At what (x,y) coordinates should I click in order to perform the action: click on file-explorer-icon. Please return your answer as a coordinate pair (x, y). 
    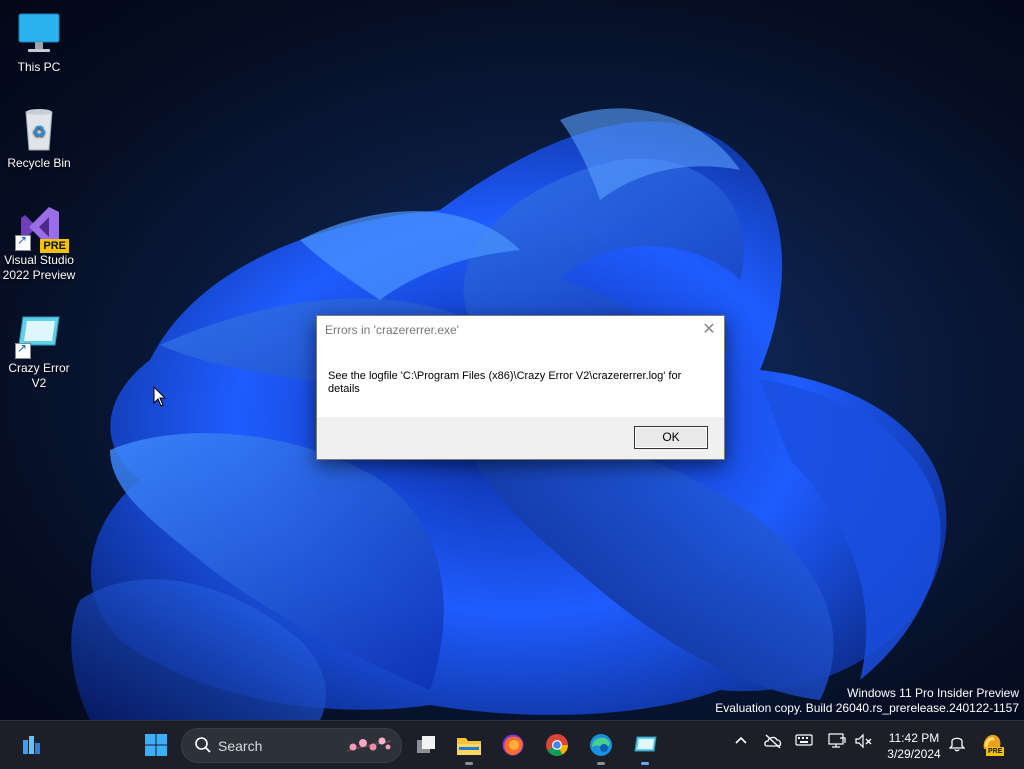
    Looking at the image, I should click on (469, 747).